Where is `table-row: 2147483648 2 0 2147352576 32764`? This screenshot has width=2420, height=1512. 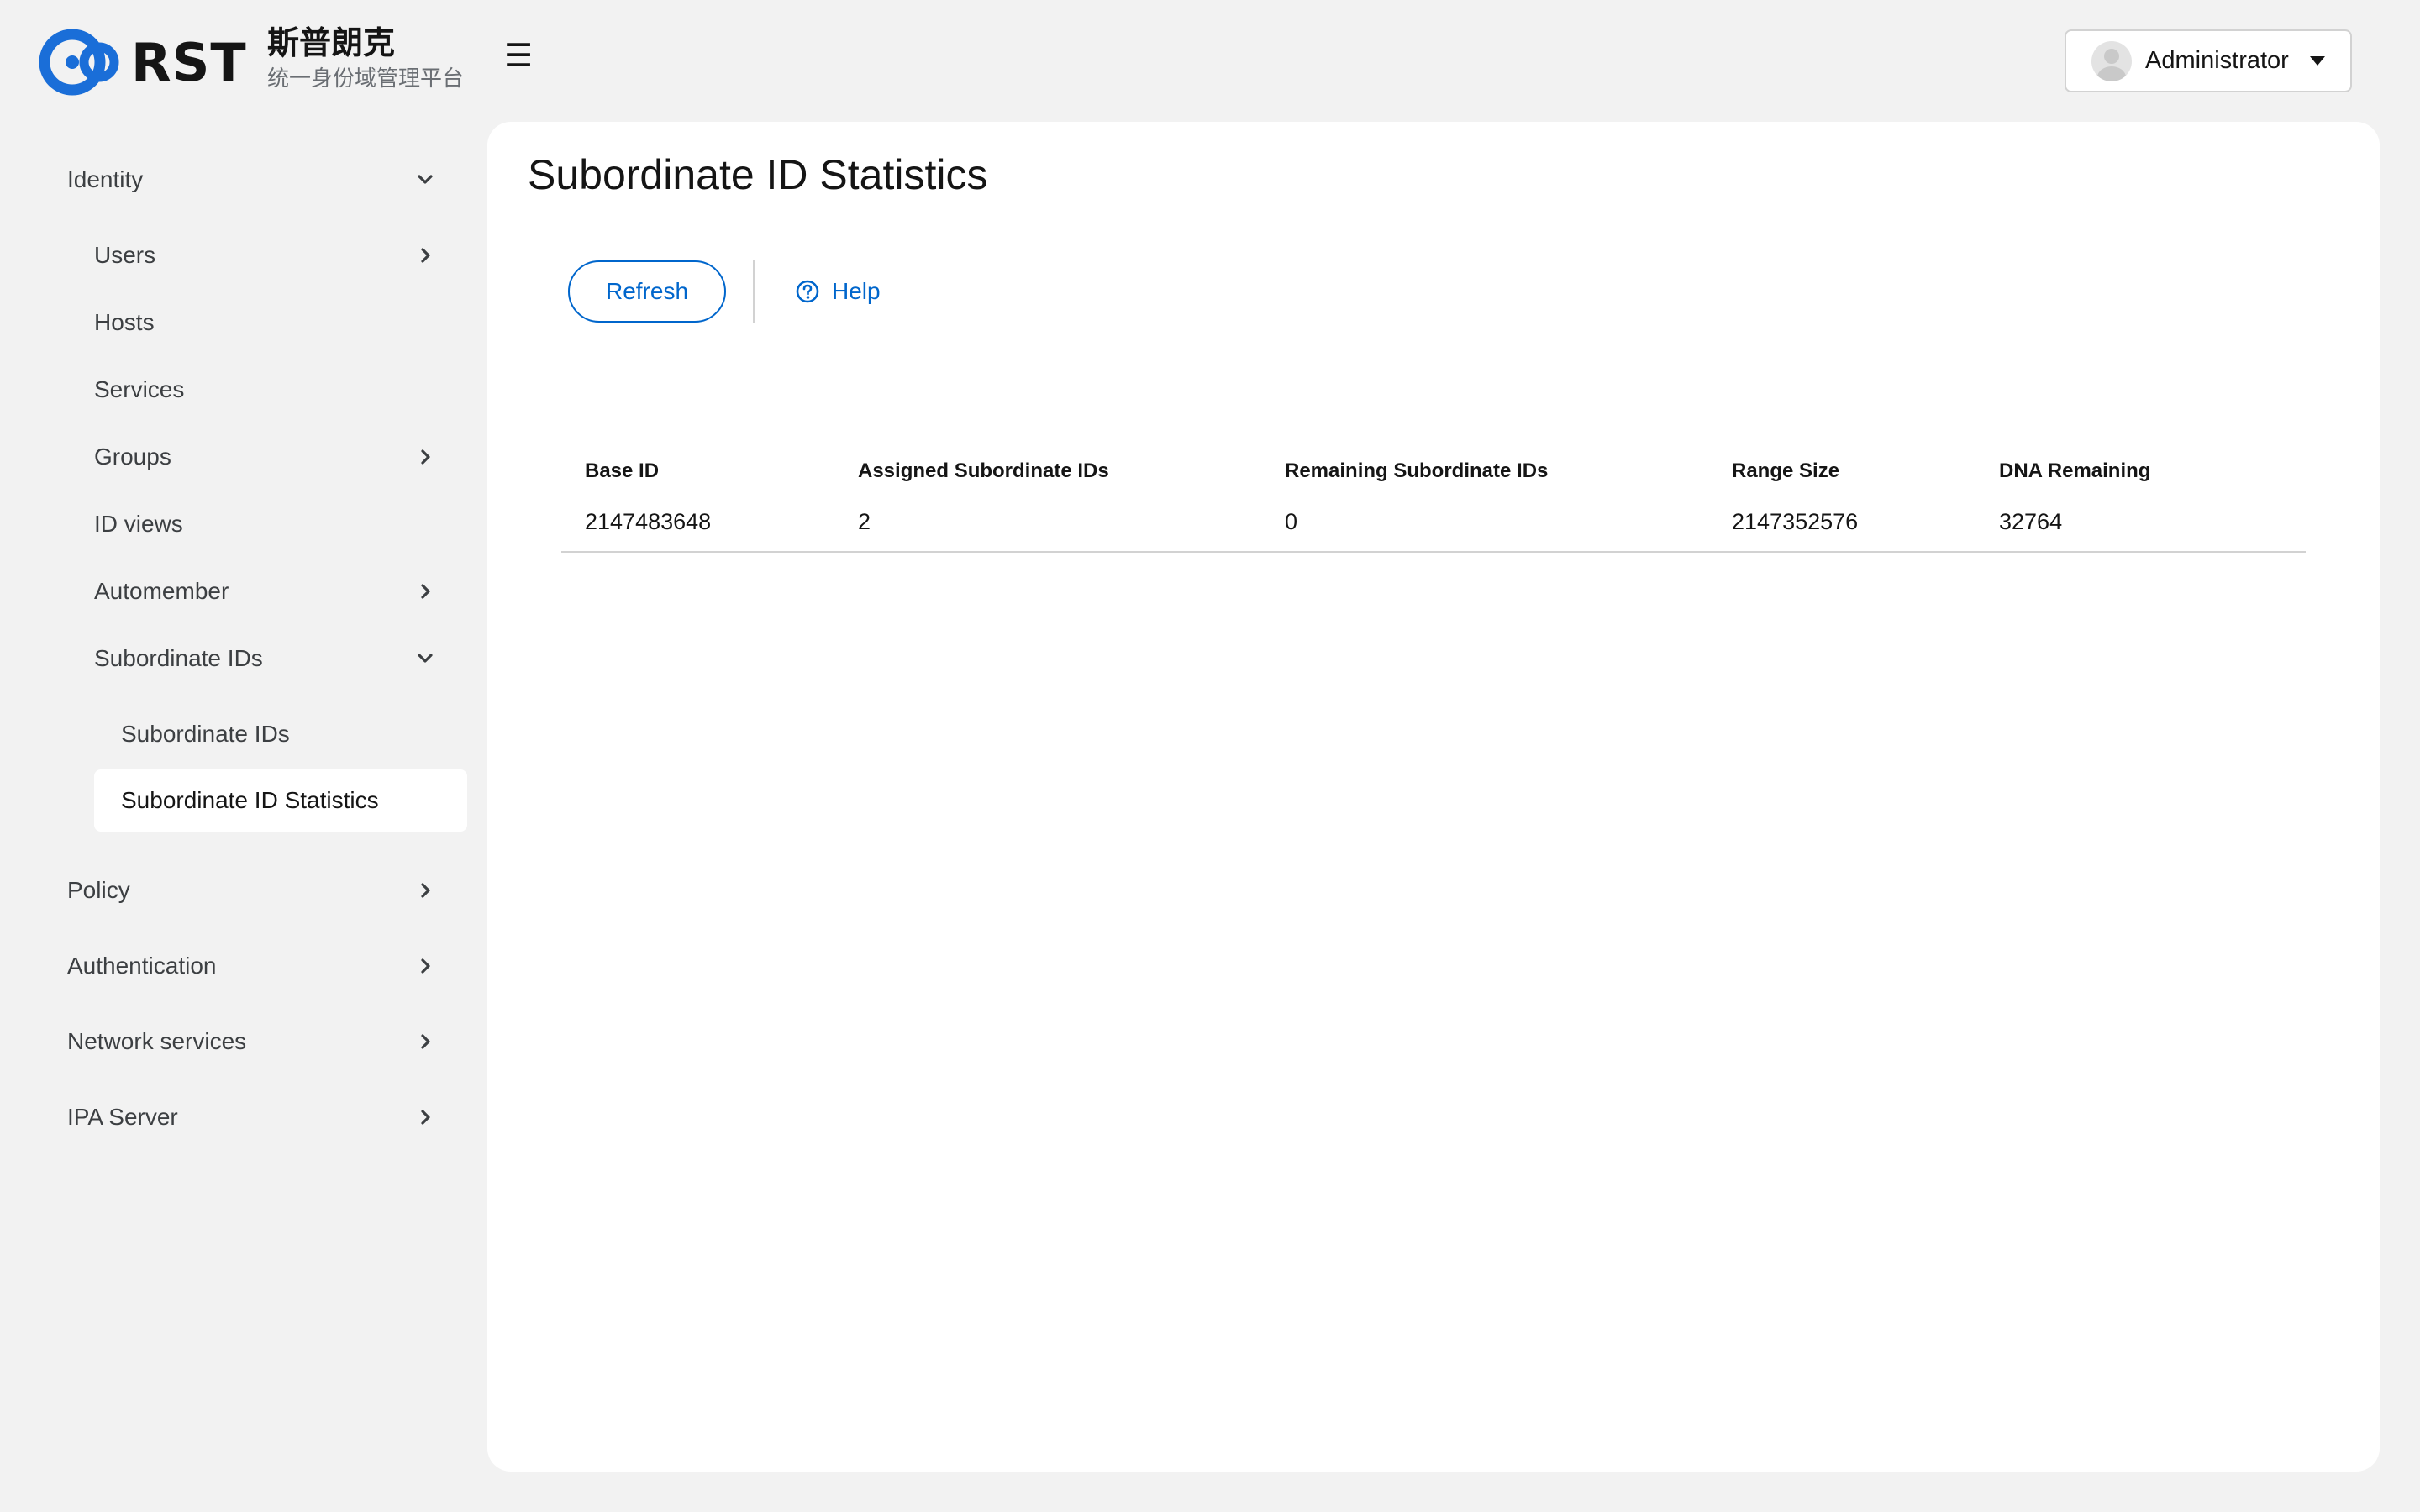 table-row: 2147483648 2 0 2147352576 32764 is located at coordinates (1434, 523).